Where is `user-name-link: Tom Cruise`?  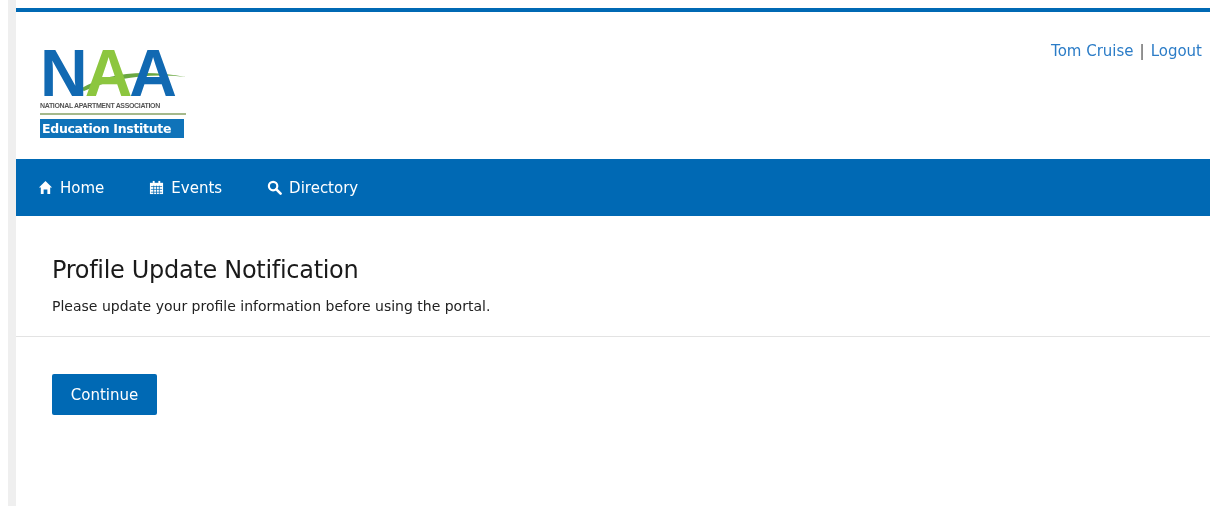 user-name-link: Tom Cruise is located at coordinates (1092, 51).